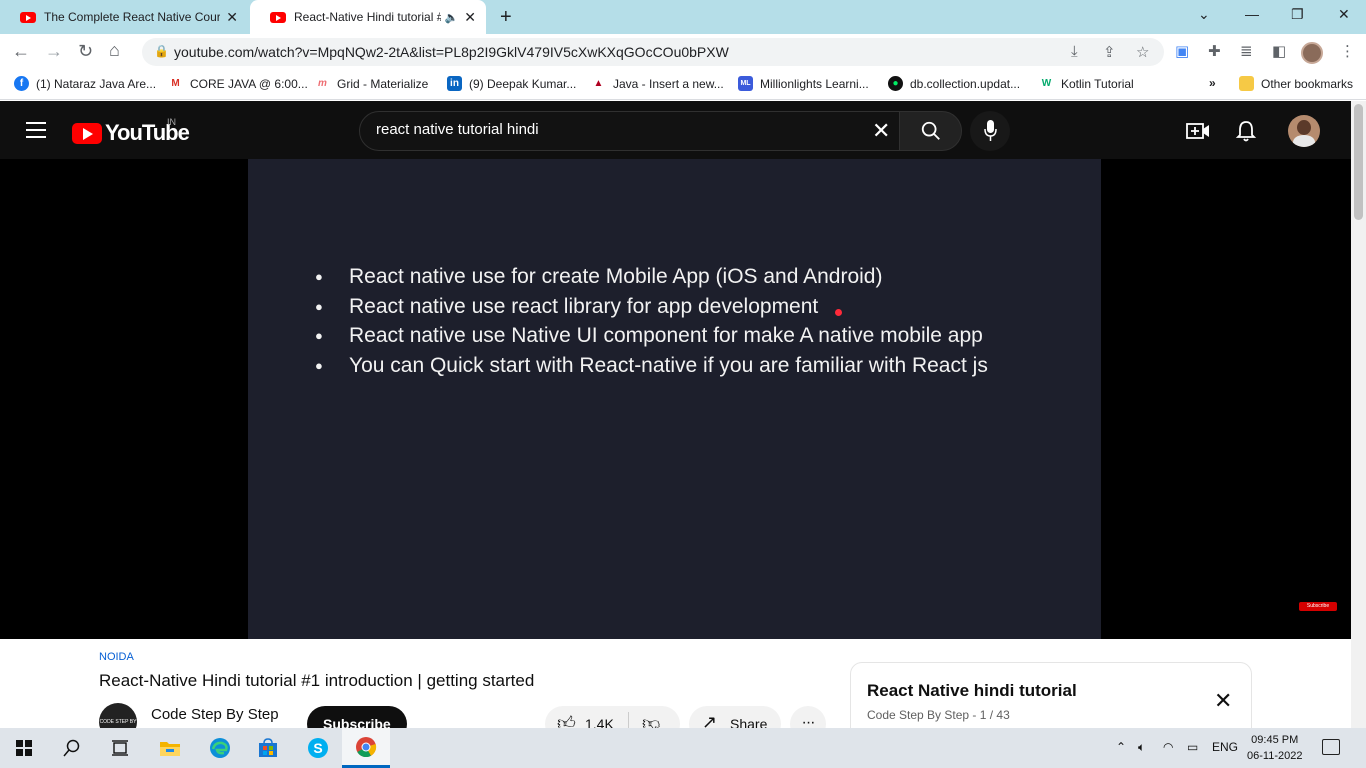  What do you see at coordinates (918, 715) in the screenshot?
I see `playlist-channel: Code Step By Step` at bounding box center [918, 715].